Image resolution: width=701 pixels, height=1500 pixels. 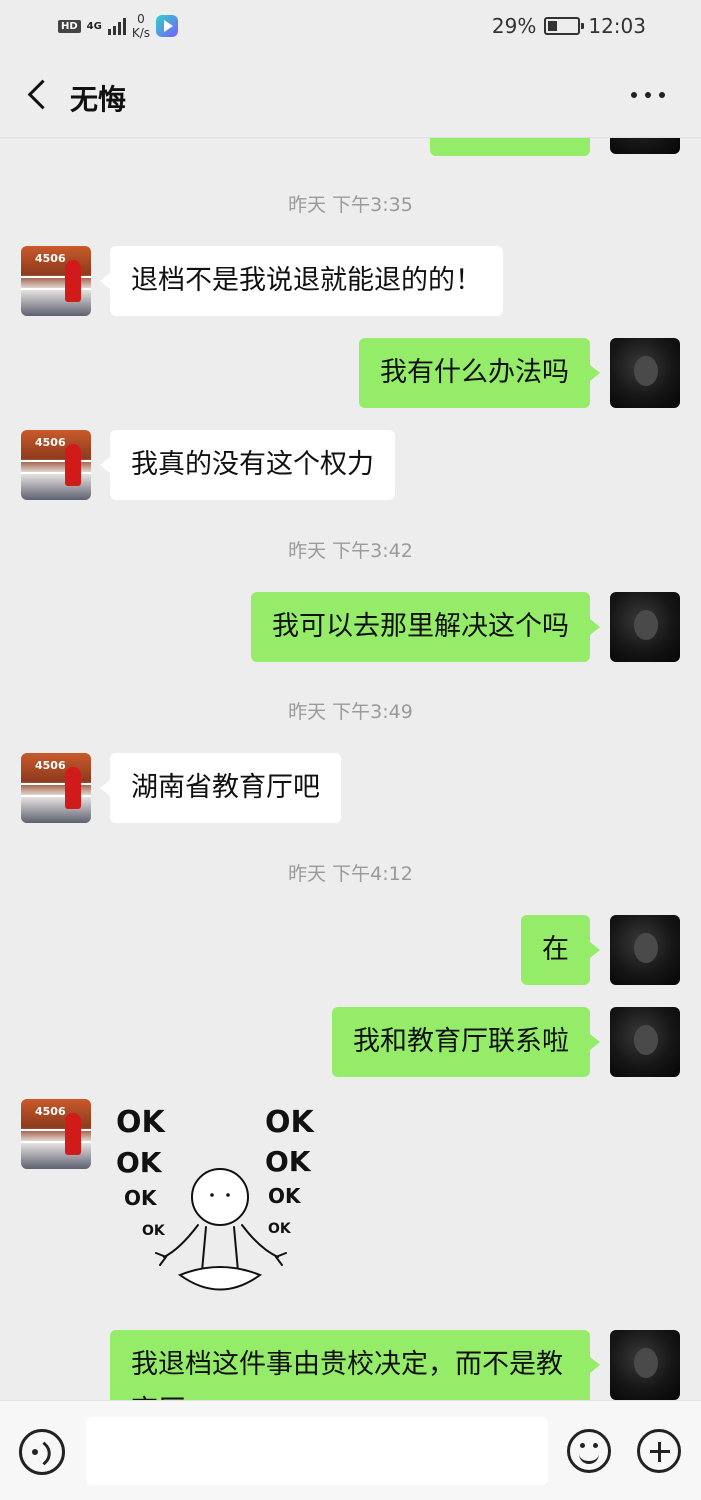 I want to click on timestamp: 昨天 下午3:42, so click(x=350, y=551).